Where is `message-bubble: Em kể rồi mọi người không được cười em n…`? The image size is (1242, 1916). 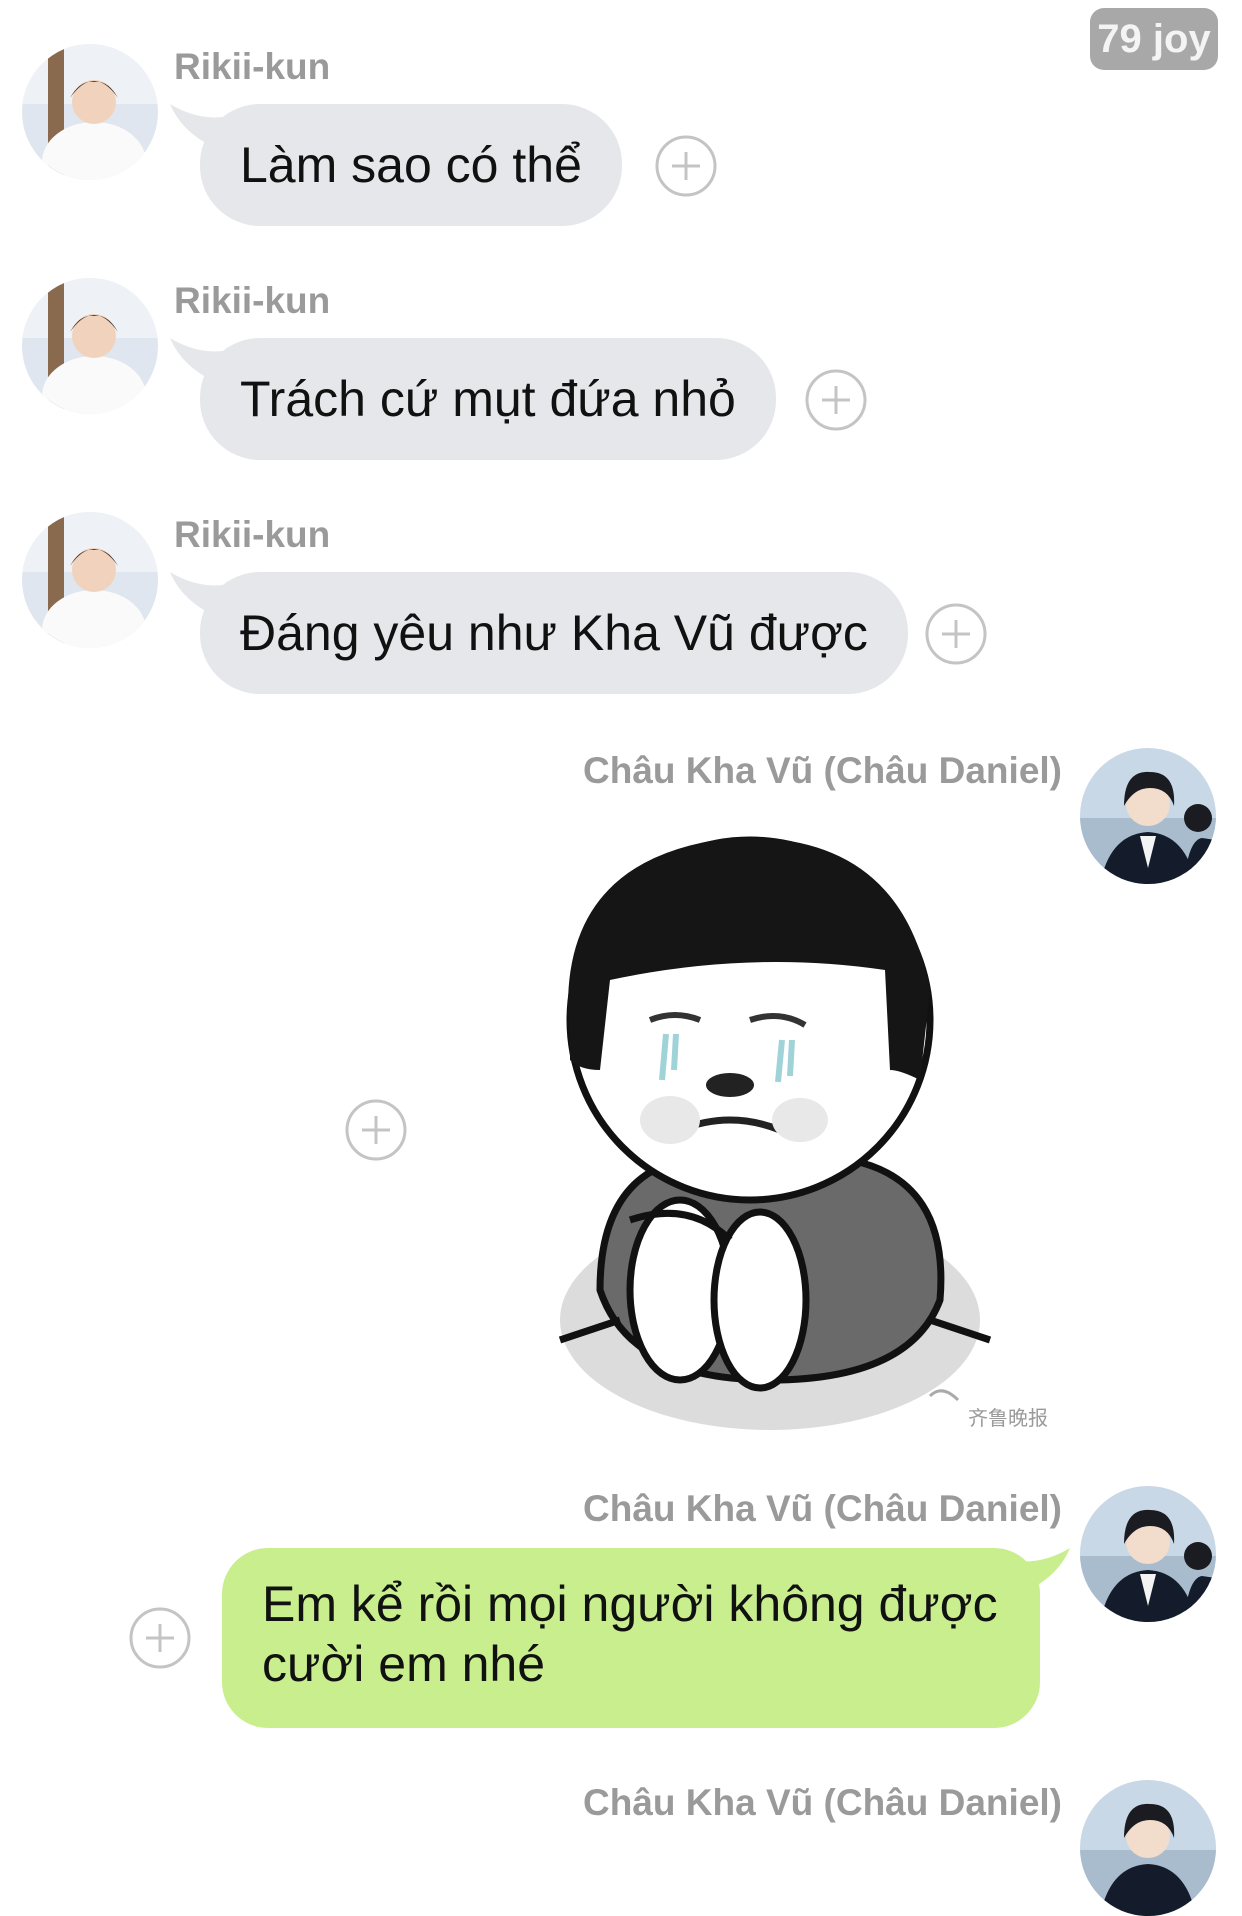 message-bubble: Em kể rồi mọi người không được cười em n… is located at coordinates (631, 1638).